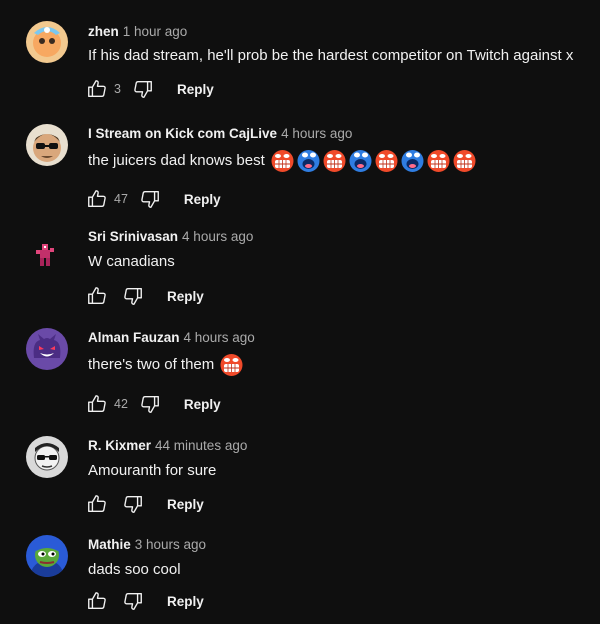  I want to click on comment-text: the juicers dad knows best, so click(282, 160).